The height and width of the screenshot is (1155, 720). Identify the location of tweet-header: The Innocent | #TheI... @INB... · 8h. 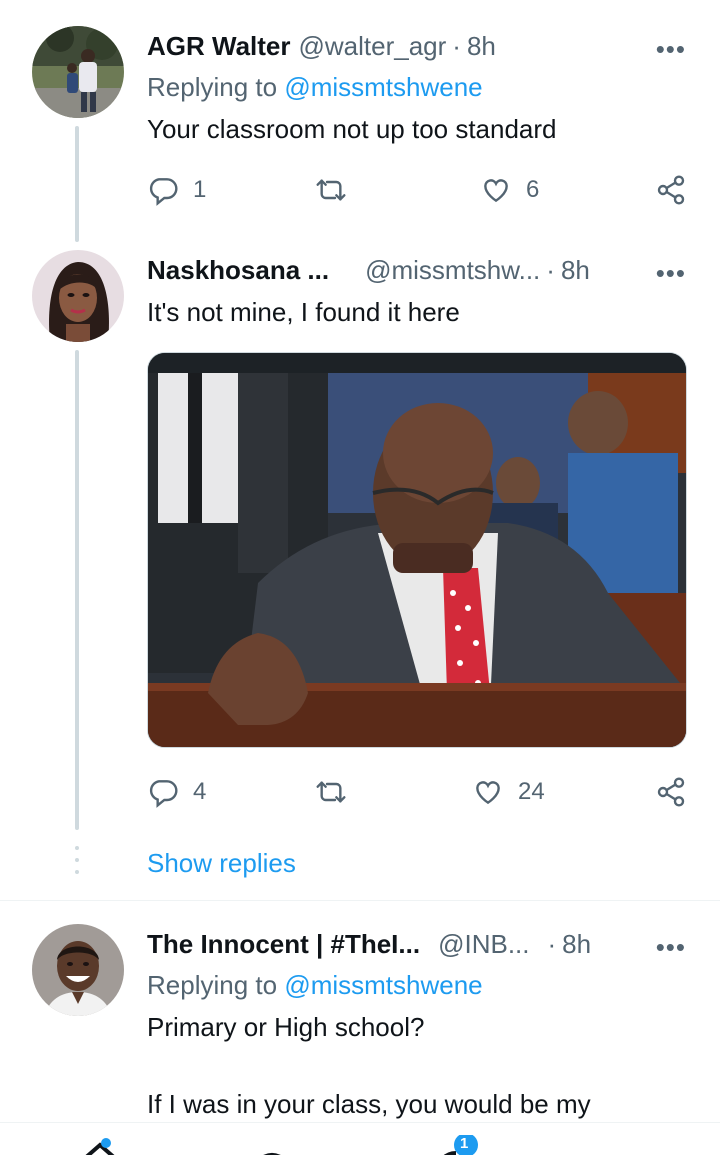
(418, 944).